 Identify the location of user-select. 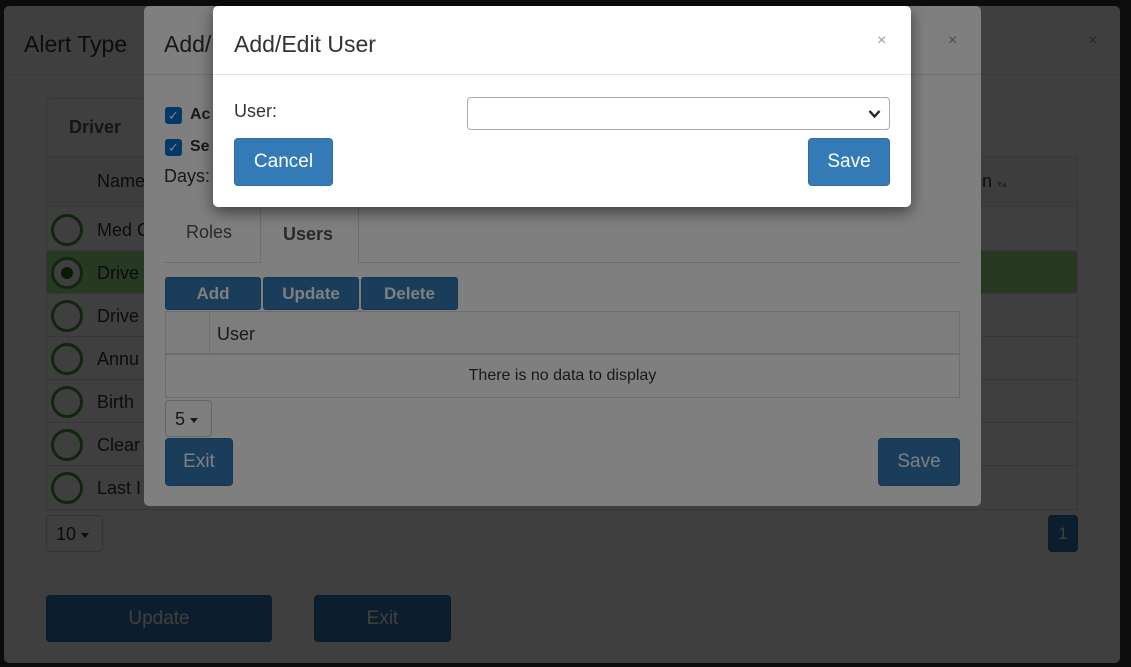
(678, 113).